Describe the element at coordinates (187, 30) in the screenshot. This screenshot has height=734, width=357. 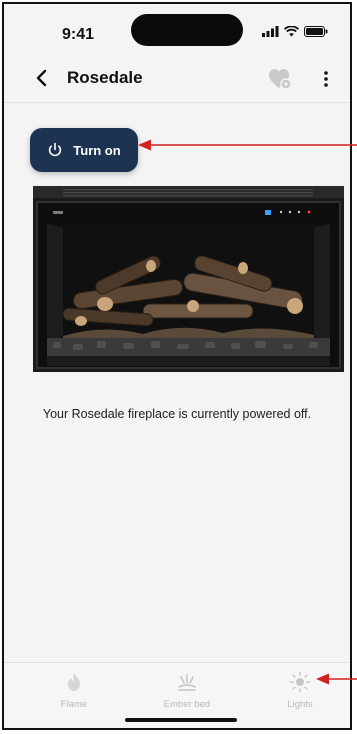
I see `dynamic-island` at that location.